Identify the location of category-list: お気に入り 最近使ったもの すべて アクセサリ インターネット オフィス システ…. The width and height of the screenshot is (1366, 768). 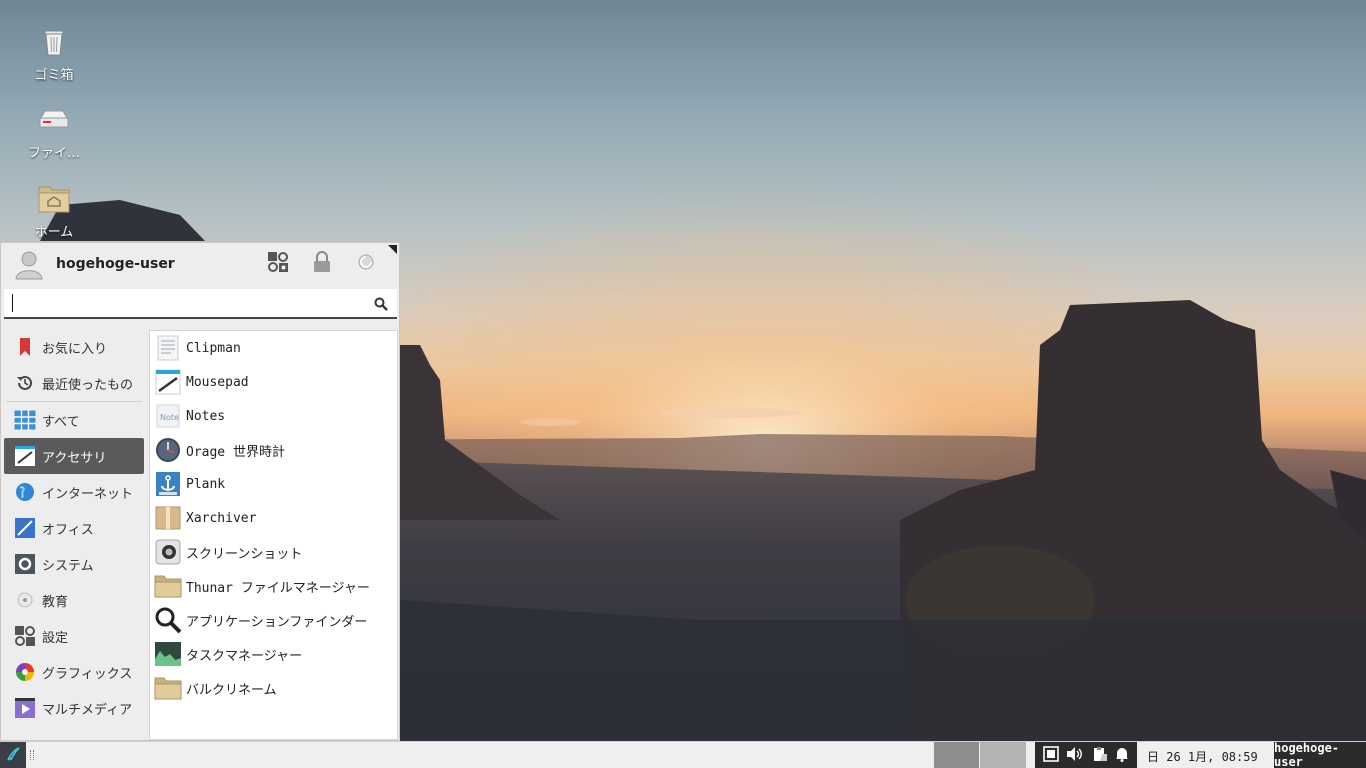
(74, 527).